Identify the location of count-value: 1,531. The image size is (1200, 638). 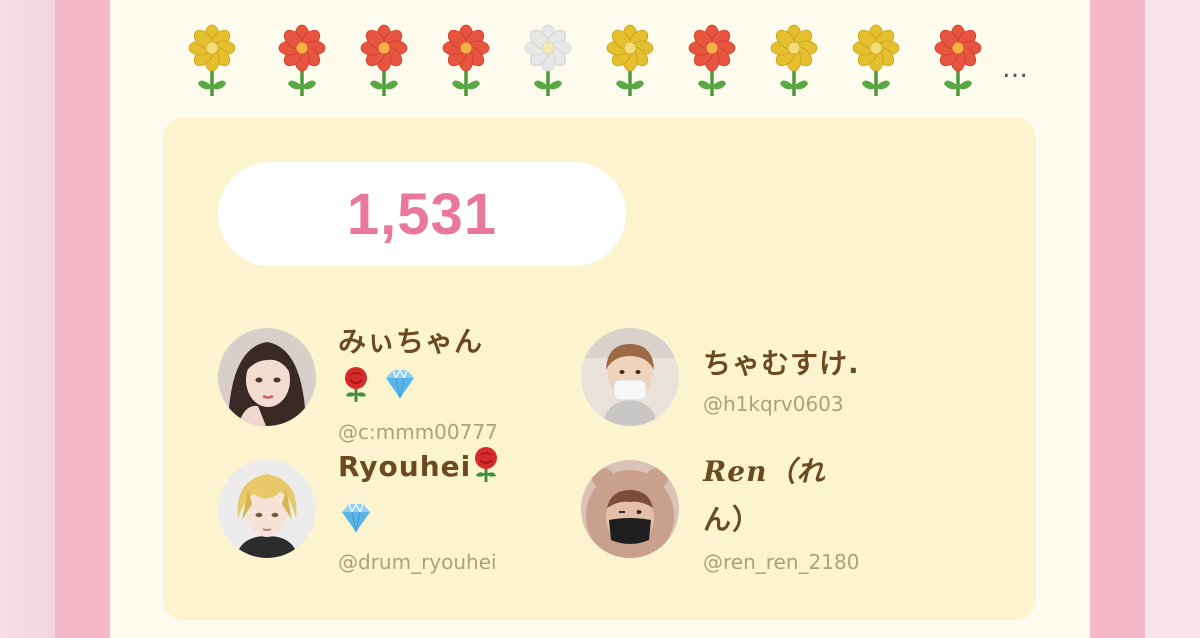
(422, 214).